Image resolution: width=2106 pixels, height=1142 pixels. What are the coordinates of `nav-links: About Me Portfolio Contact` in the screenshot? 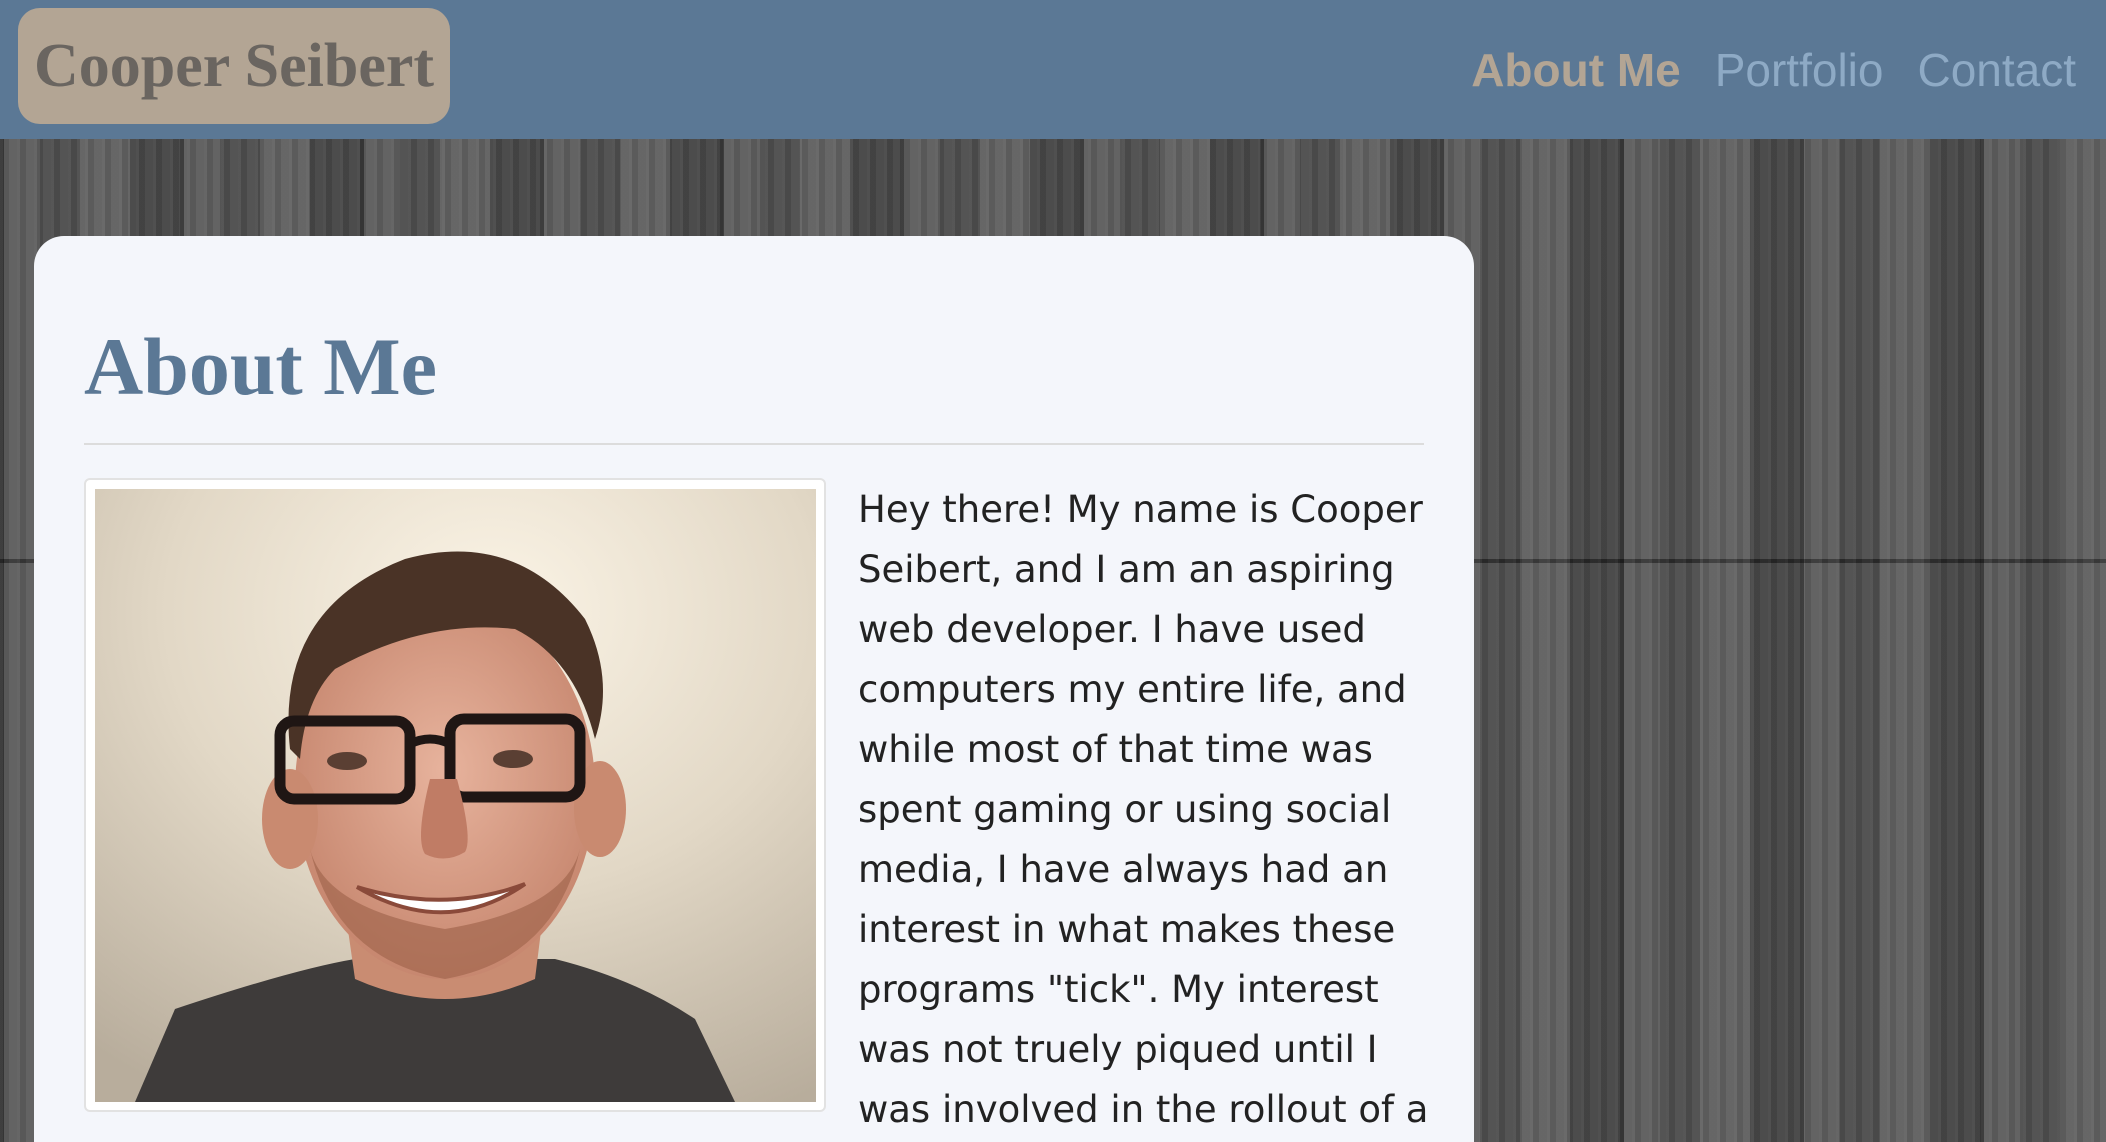 It's located at (1773, 69).